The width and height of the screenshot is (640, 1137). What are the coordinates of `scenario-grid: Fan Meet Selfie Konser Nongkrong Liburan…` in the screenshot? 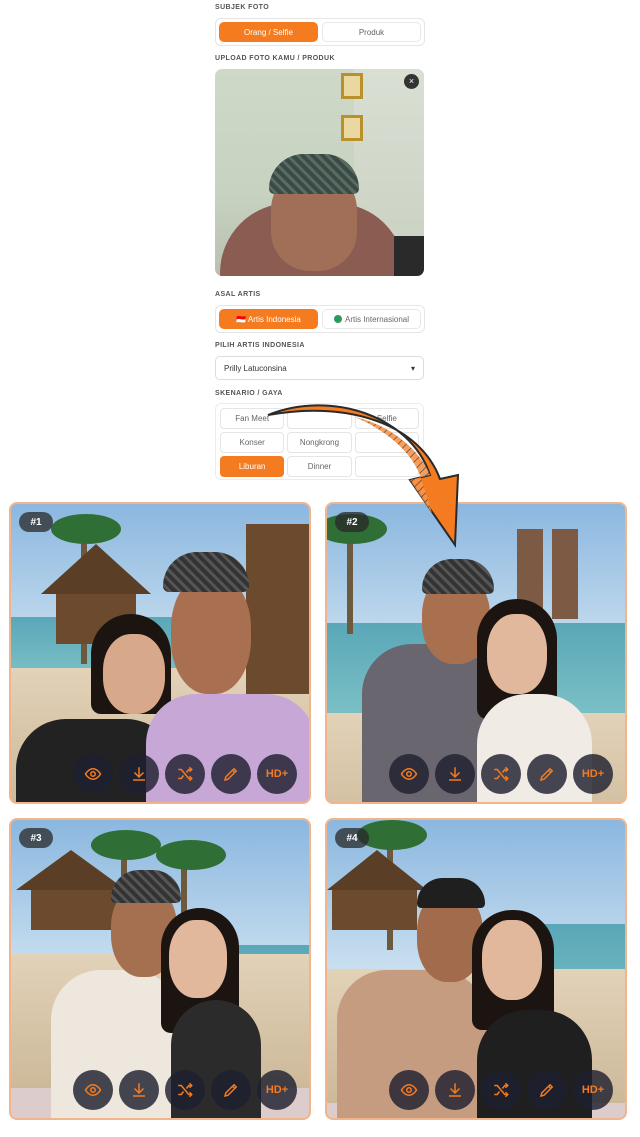 It's located at (319, 441).